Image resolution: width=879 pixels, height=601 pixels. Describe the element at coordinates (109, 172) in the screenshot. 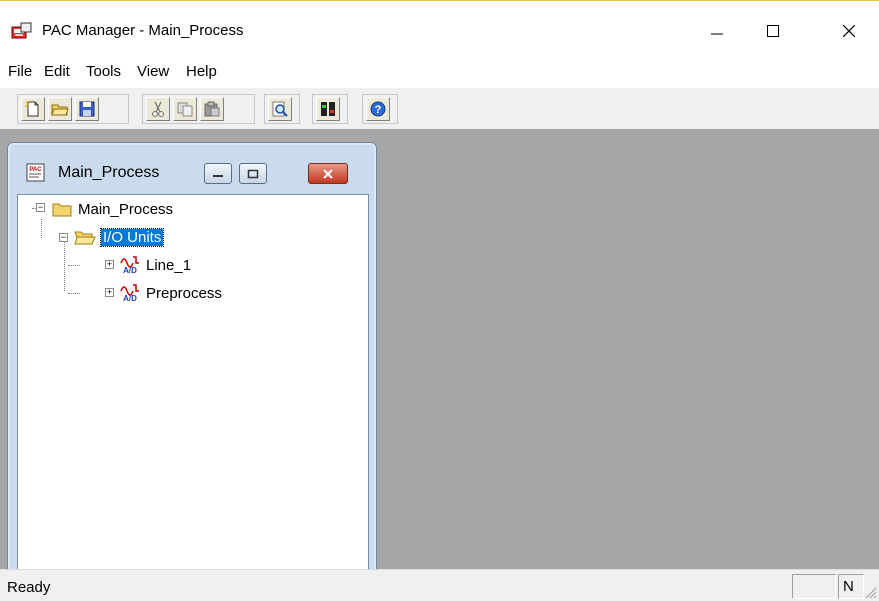

I see `child-window-title: Main_Process` at that location.